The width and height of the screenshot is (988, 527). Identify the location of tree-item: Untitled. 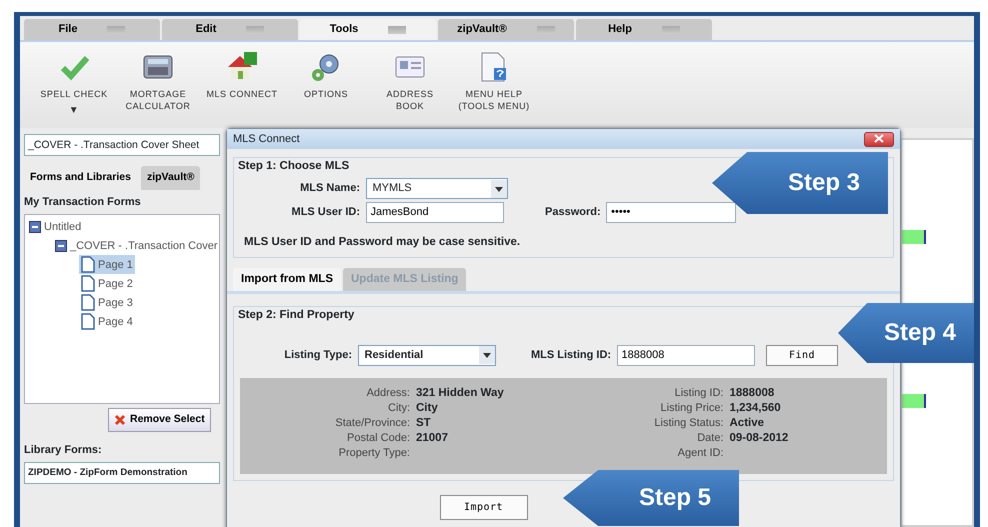
(55, 226).